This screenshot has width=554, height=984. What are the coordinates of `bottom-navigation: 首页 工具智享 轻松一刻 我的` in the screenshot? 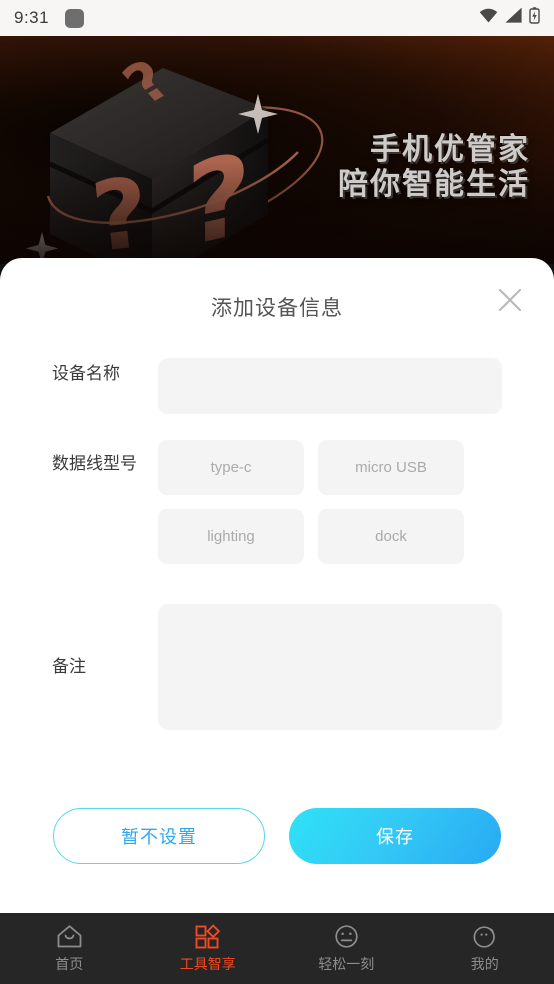 It's located at (277, 948).